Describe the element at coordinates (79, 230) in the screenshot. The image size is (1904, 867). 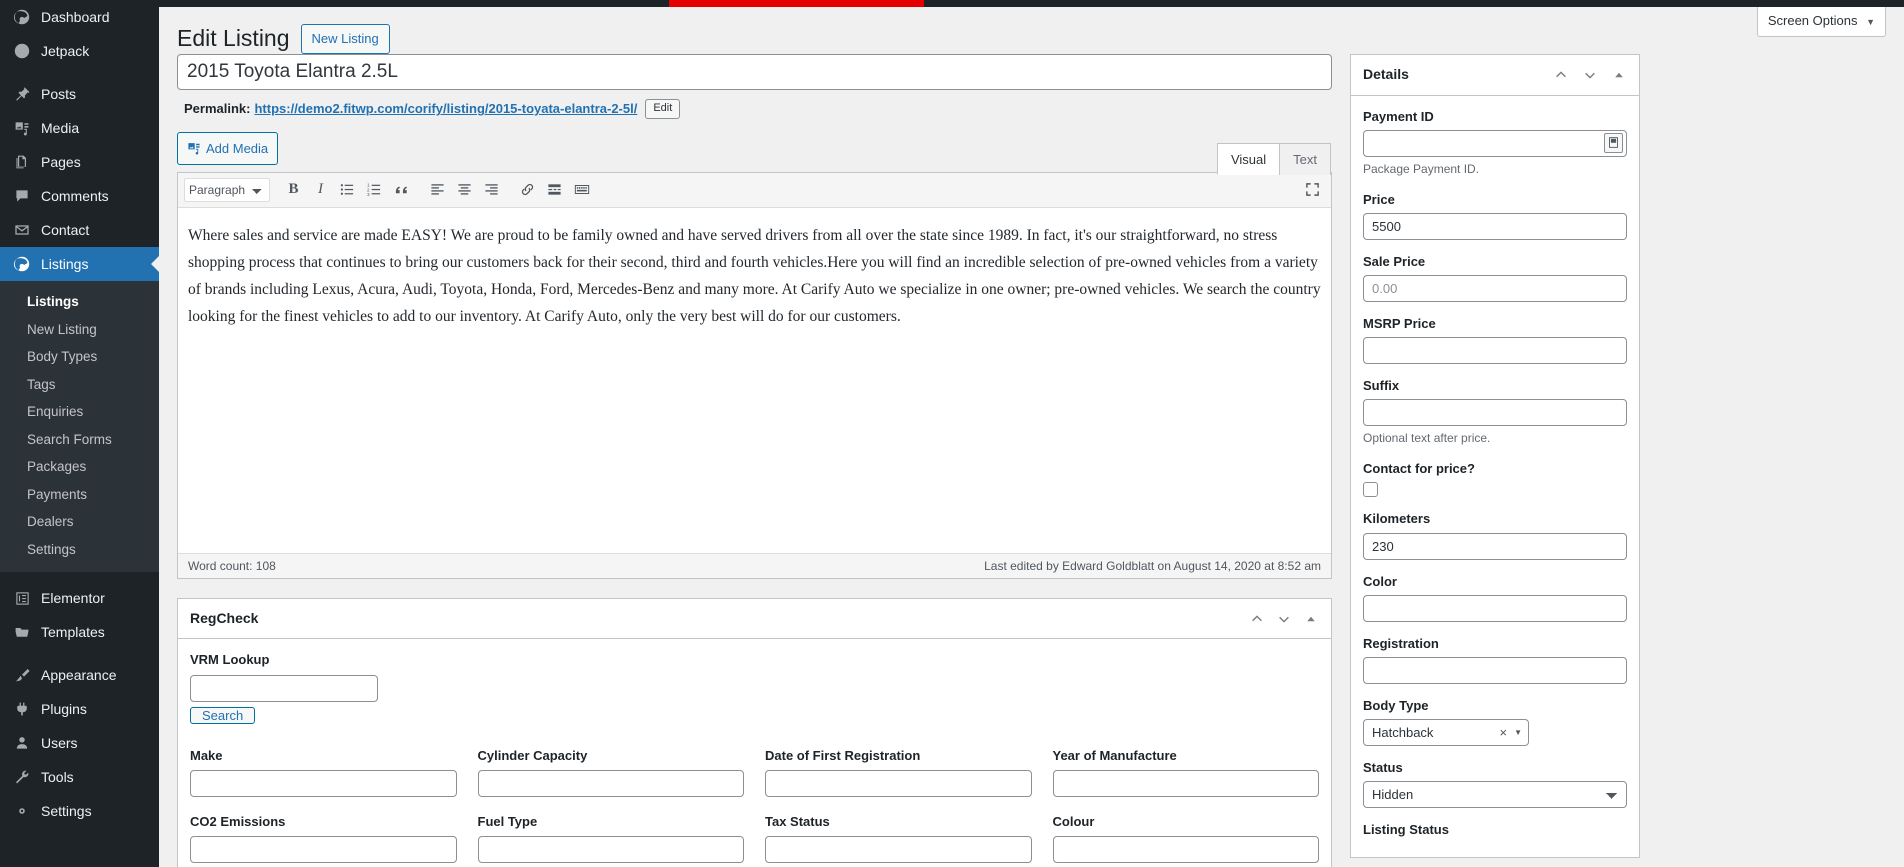
I see `sidebar-item-contact: Contact` at that location.